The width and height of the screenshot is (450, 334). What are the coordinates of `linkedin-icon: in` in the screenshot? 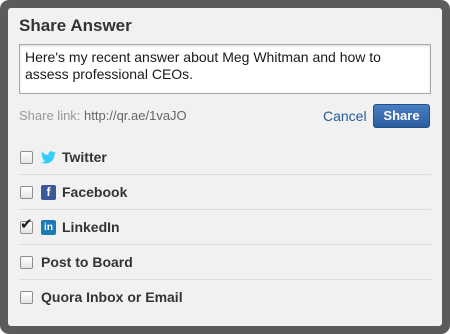 It's located at (48, 227).